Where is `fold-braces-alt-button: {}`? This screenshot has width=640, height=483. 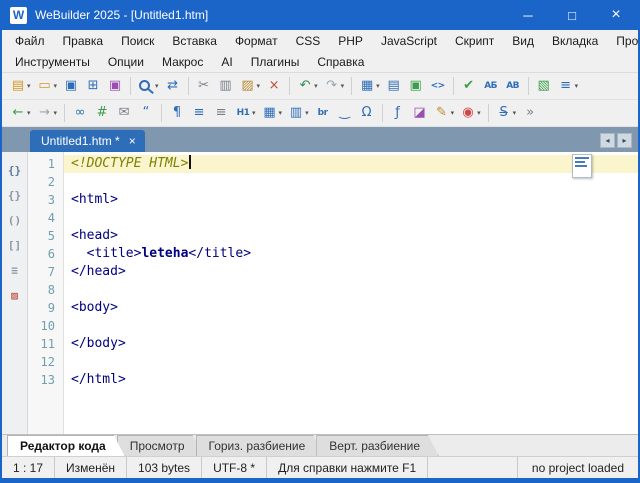
fold-braces-alt-button: {} is located at coordinates (15, 194).